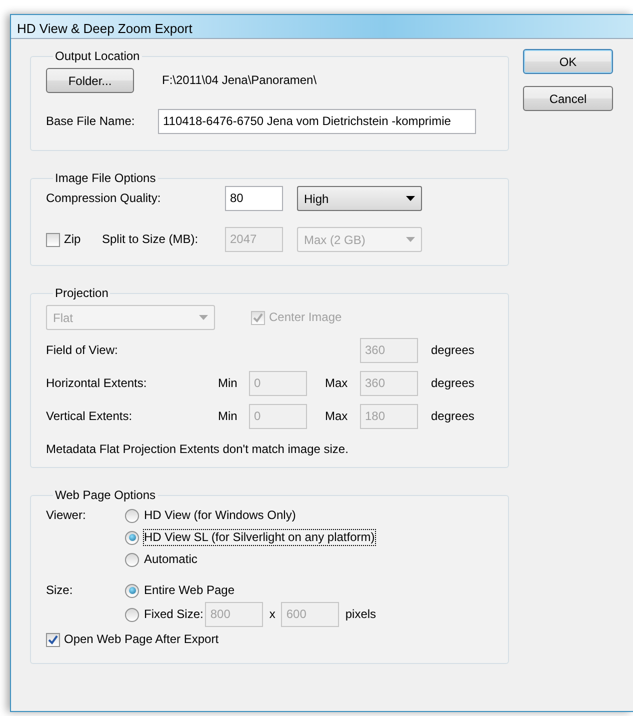 This screenshot has width=633, height=716. What do you see at coordinates (254, 198) in the screenshot?
I see `quality-field: 80` at bounding box center [254, 198].